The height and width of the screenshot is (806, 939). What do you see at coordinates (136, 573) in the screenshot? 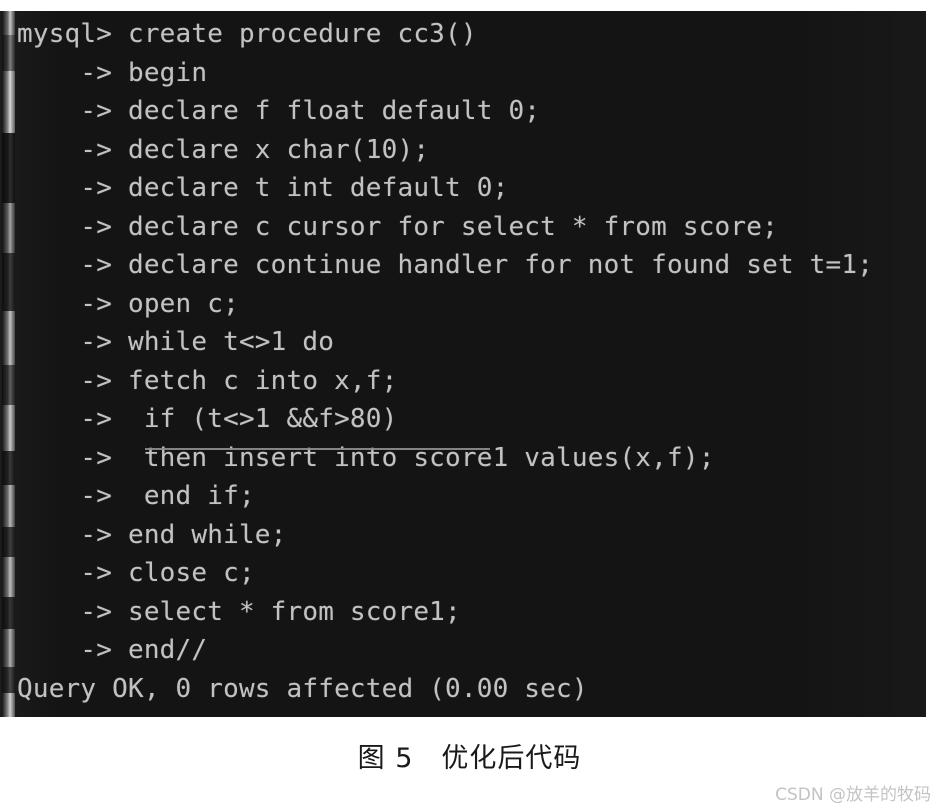
I see `console-line: -> close c;` at bounding box center [136, 573].